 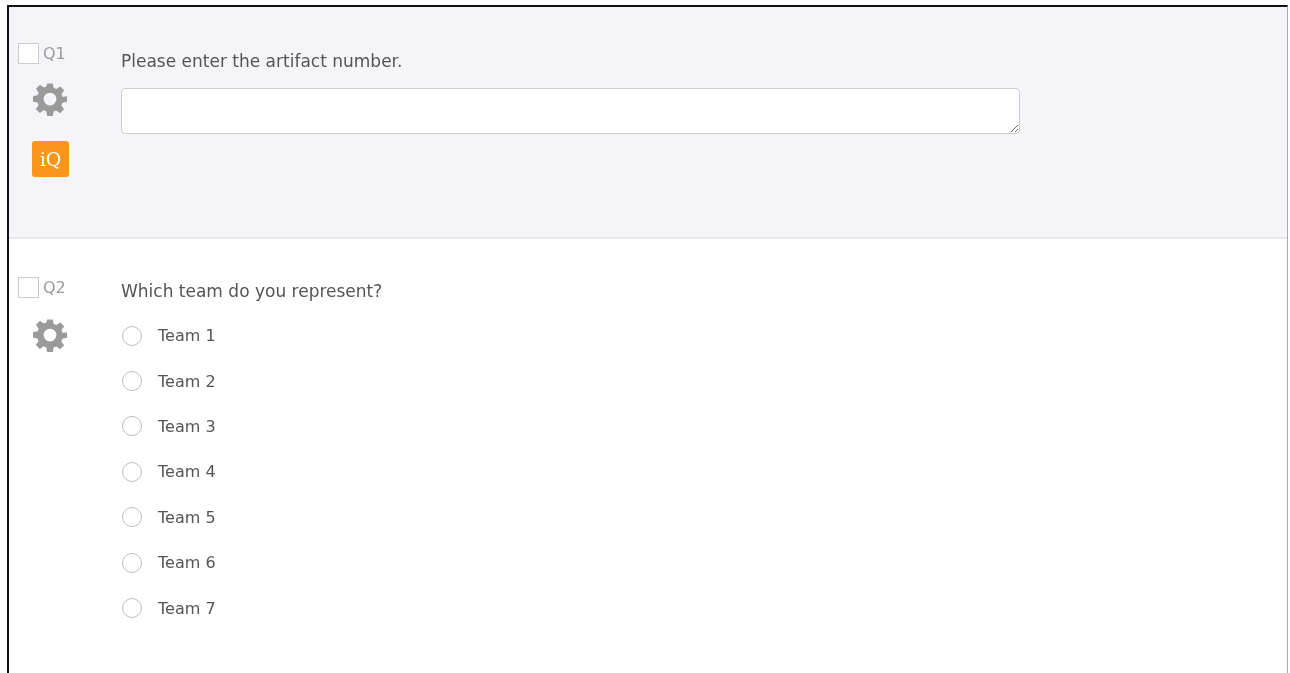 What do you see at coordinates (187, 517) in the screenshot?
I see `option-label: Team 5` at bounding box center [187, 517].